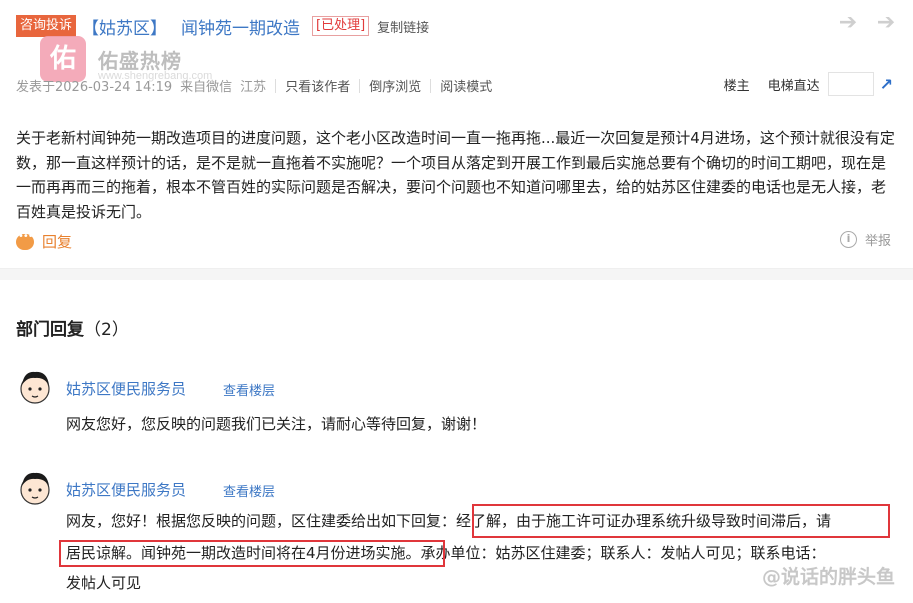 This screenshot has width=913, height=603. Describe the element at coordinates (241, 28) in the screenshot. I see `post-title: 闻钟苑一期改造` at that location.